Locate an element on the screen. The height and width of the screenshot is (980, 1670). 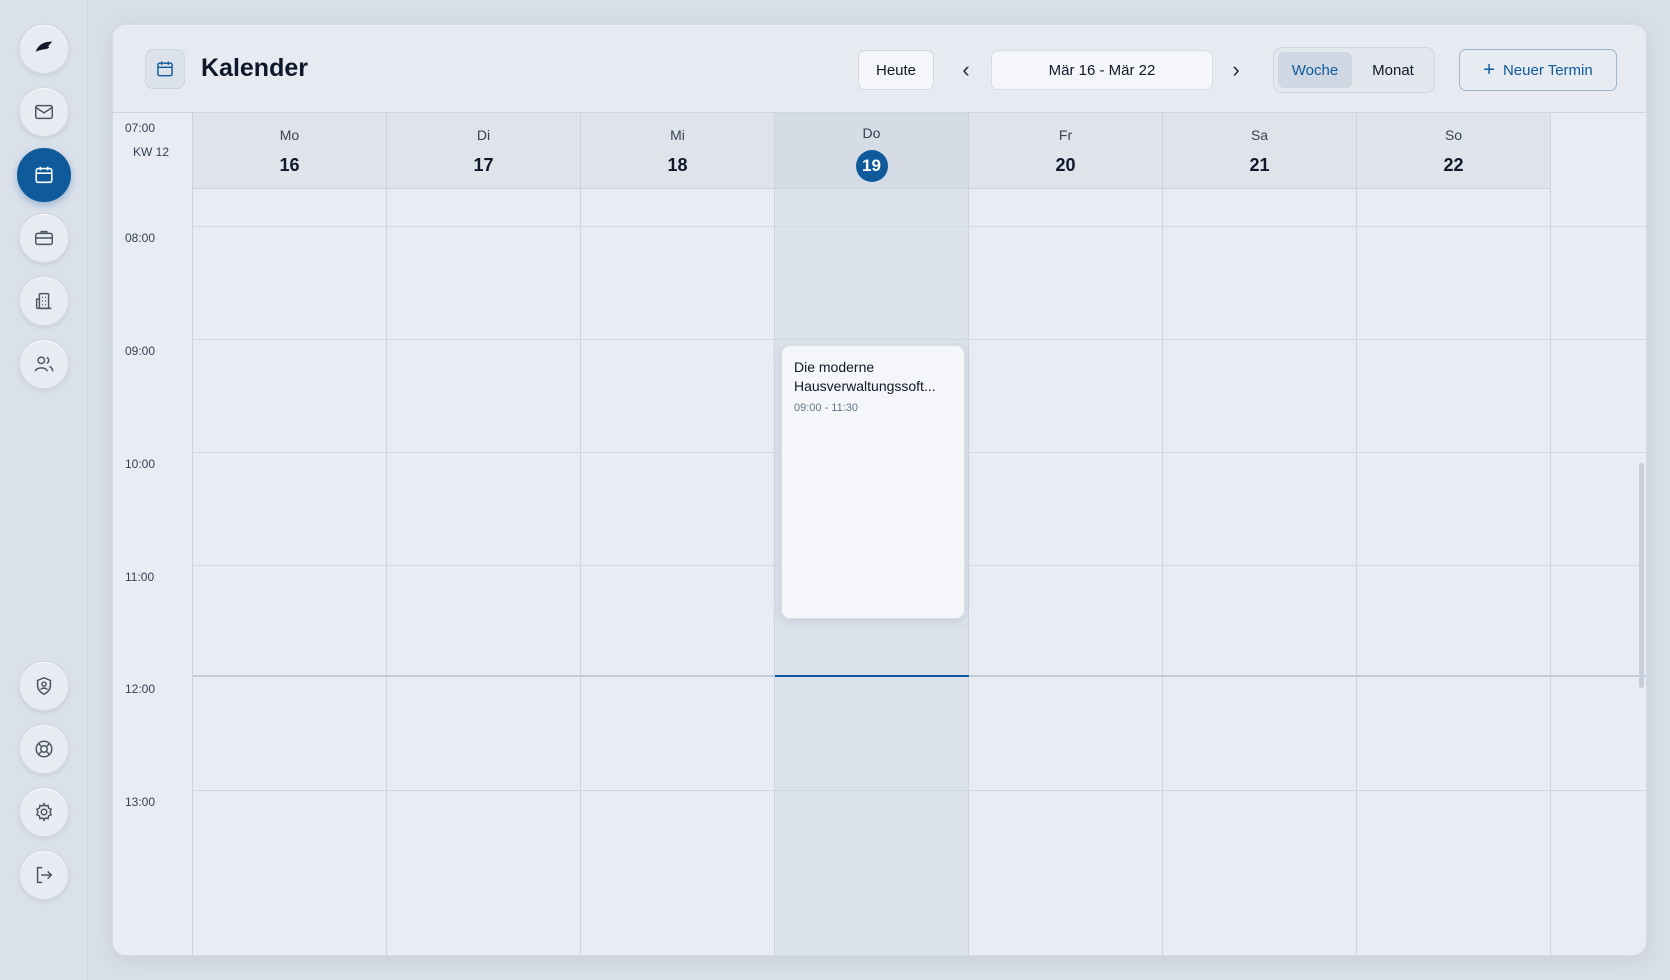
next-week-button: › is located at coordinates (1236, 70).